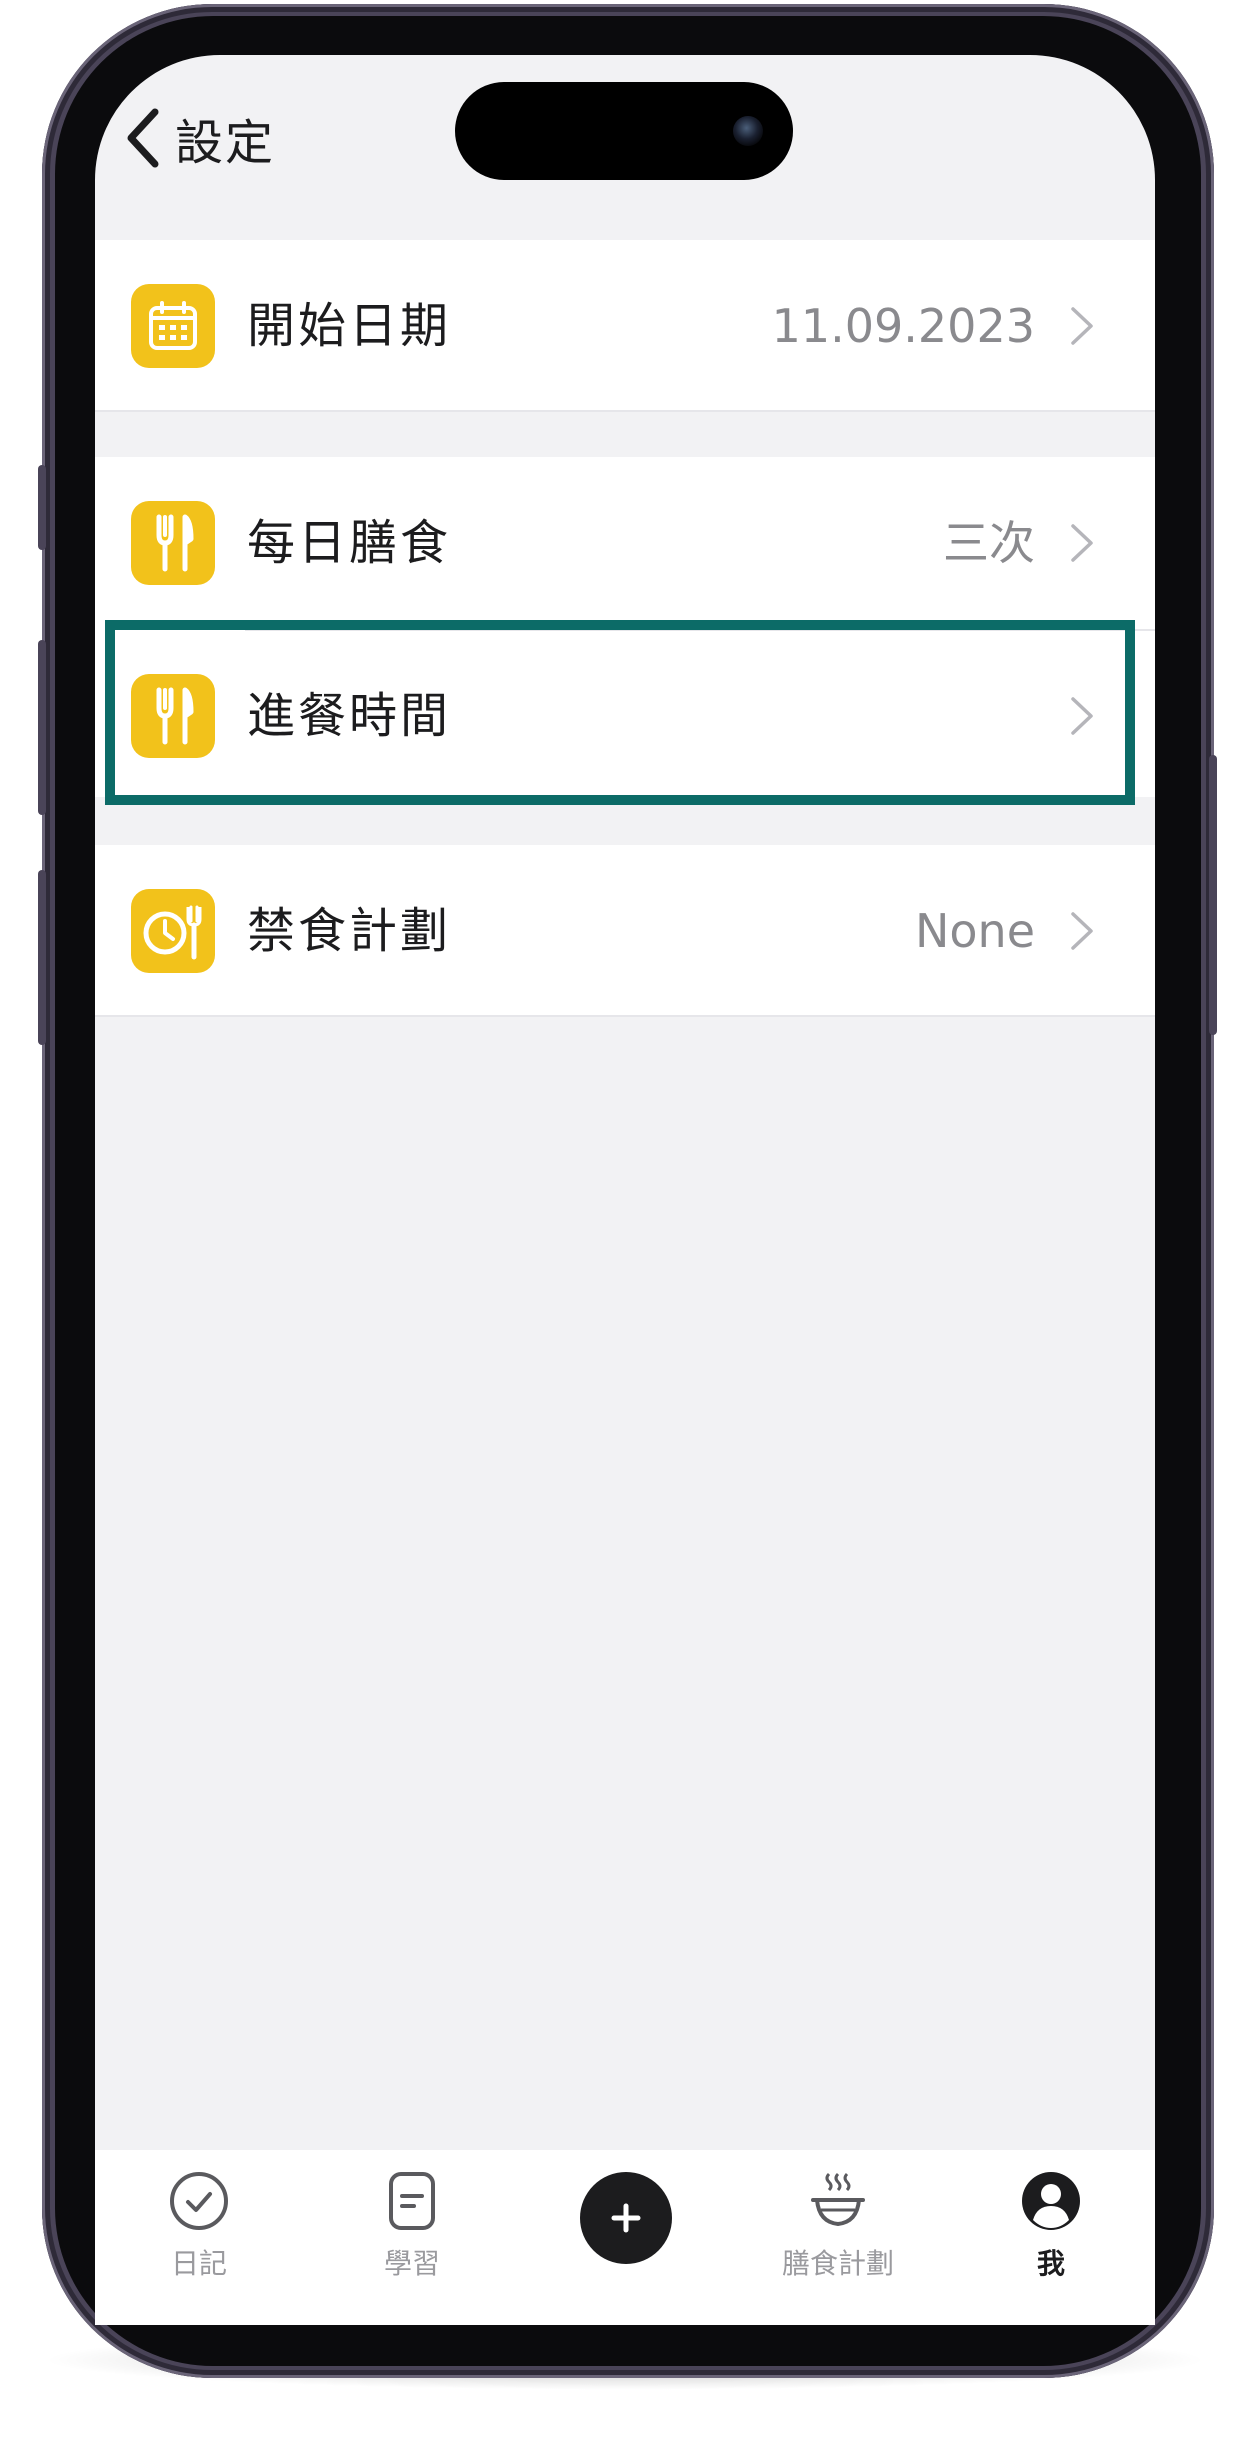 The width and height of the screenshot is (1253, 2464). Describe the element at coordinates (143, 138) in the screenshot. I see `chevron-left-icon` at that location.